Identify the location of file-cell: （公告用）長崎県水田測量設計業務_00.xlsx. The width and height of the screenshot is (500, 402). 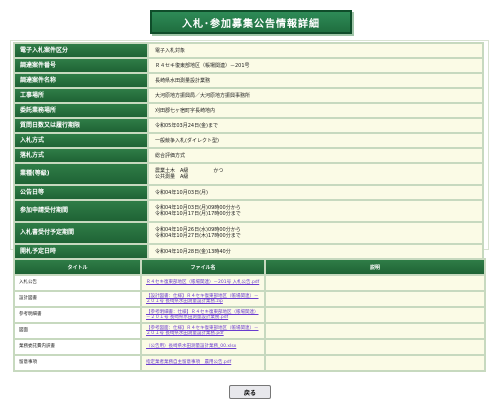
(203, 347).